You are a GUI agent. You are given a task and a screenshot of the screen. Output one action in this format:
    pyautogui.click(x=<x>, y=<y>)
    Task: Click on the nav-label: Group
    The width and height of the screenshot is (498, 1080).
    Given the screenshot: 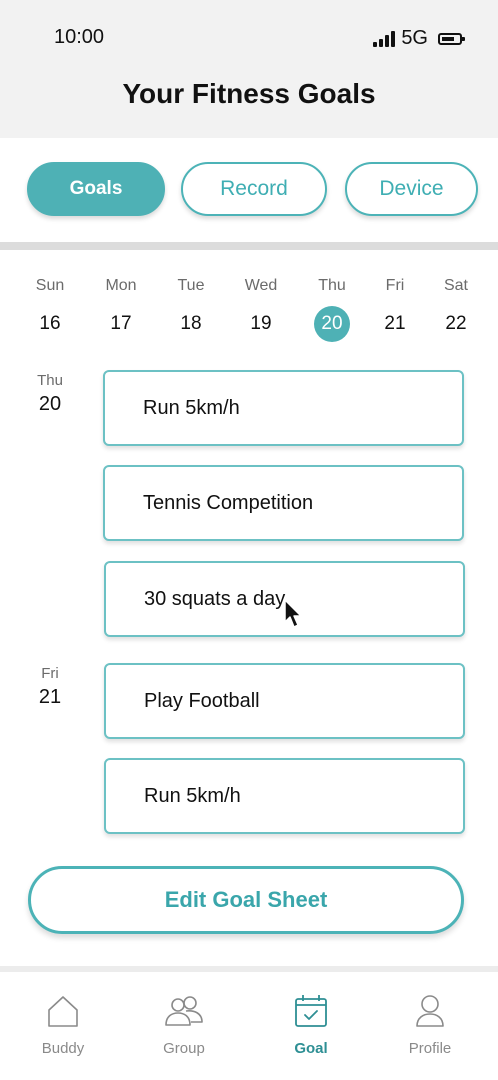 What is the action you would take?
    pyautogui.click(x=184, y=1048)
    